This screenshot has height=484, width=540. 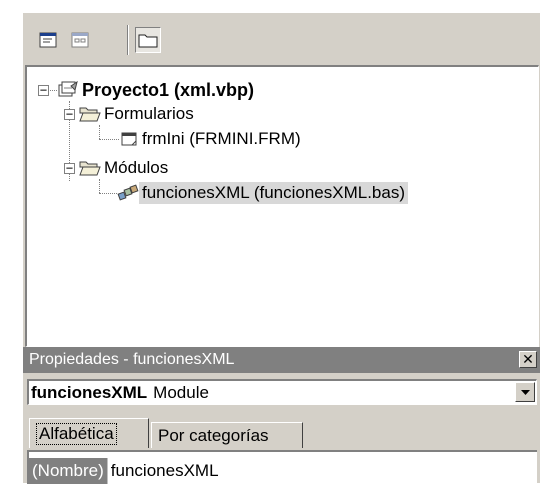 I want to click on property-name: (Nombre), so click(x=68, y=471).